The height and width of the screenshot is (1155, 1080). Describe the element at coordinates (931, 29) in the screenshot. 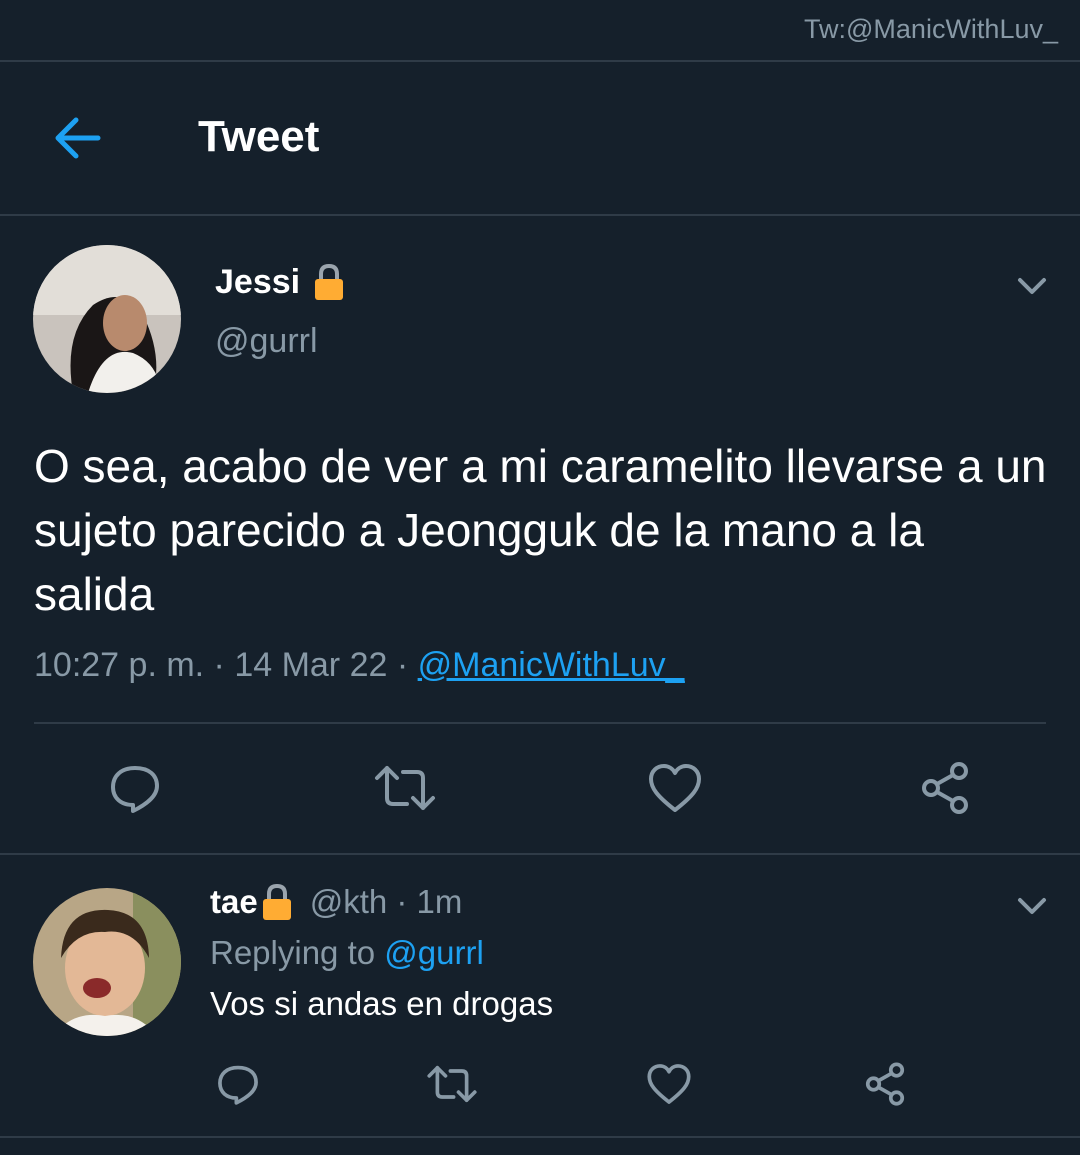

I see `watermark-text: Tw:@ManicWithLuv_` at that location.